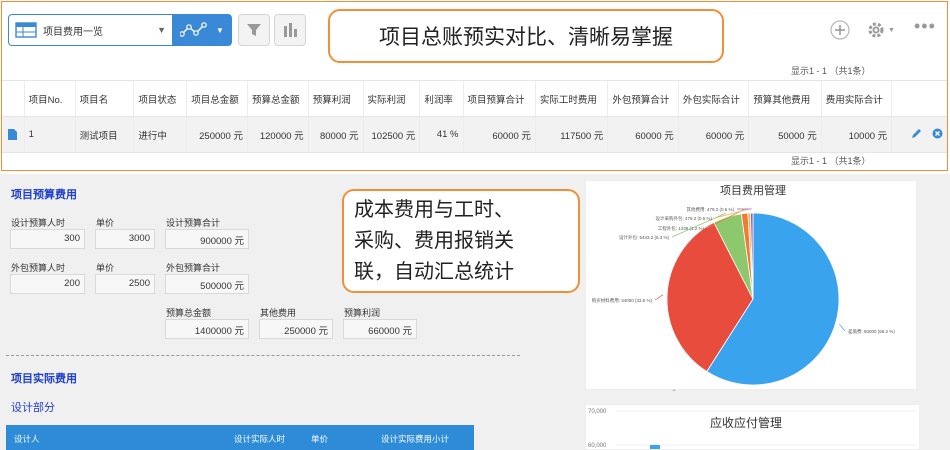 The image size is (950, 450). I want to click on header-actual-hours: 设计实际人时, so click(260, 439).